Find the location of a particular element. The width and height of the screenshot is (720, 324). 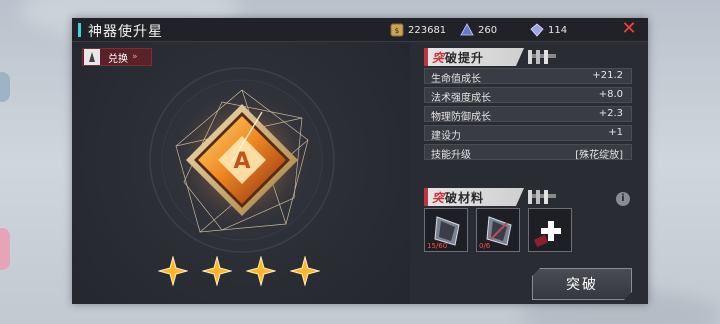

stat-row: 法术强度成长 +8.0 is located at coordinates (528, 95).